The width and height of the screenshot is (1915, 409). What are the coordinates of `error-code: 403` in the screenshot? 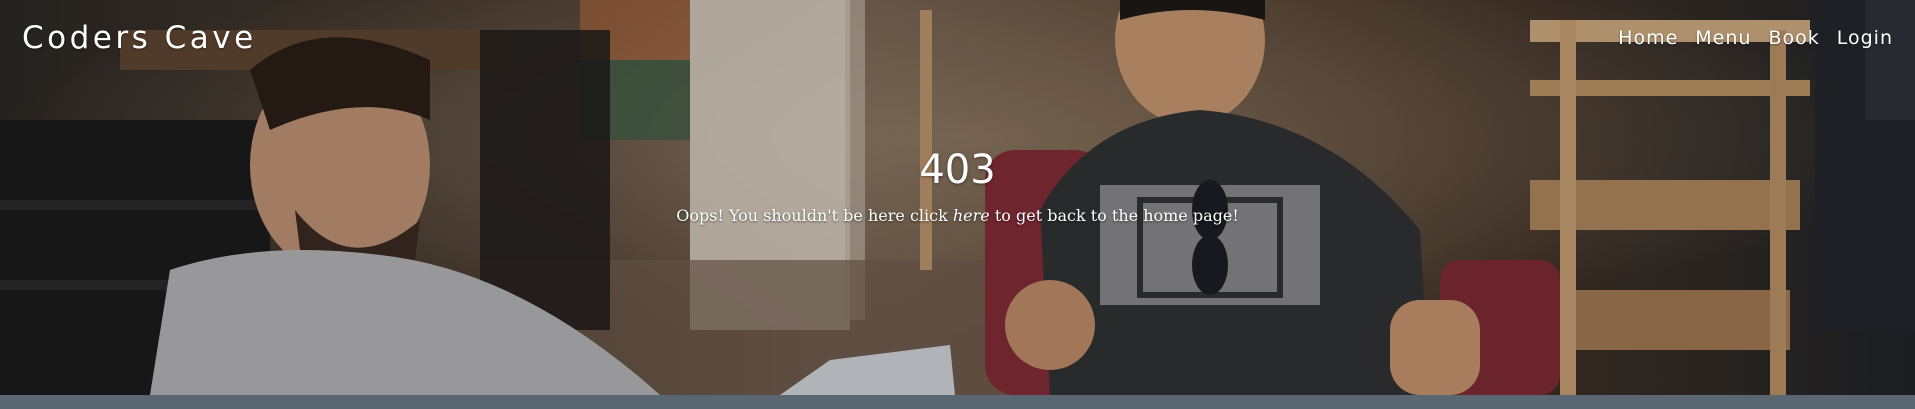 It's located at (957, 170).